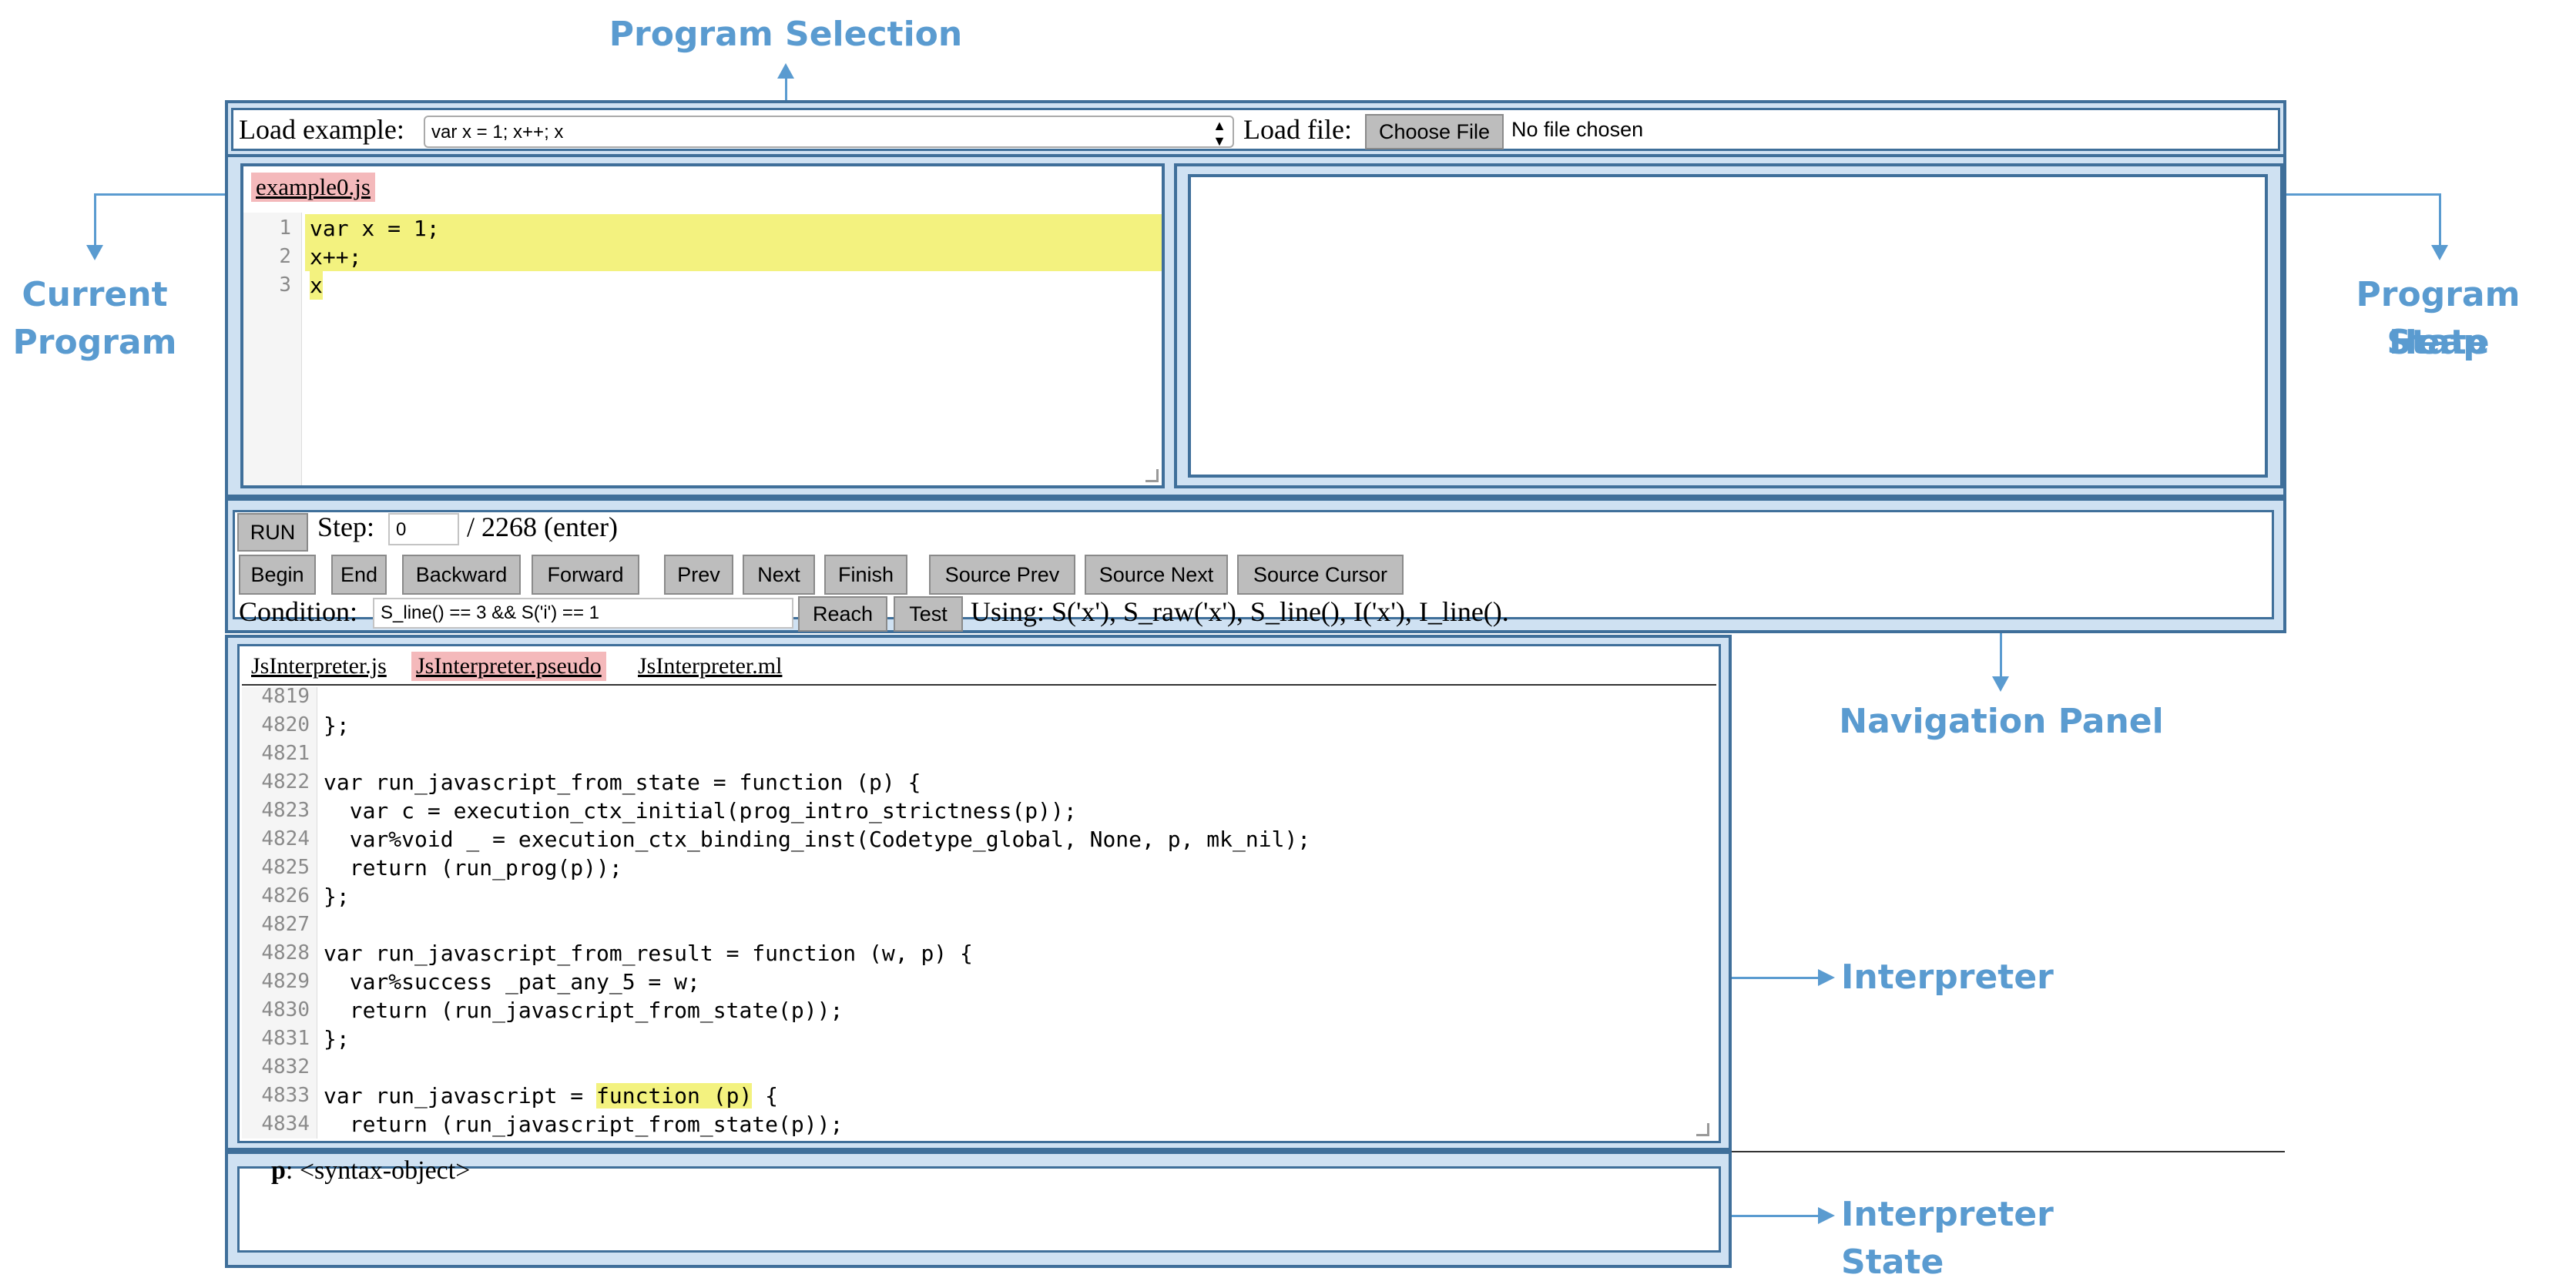 This screenshot has width=2576, height=1288. What do you see at coordinates (974, 1067) in the screenshot?
I see `interpreter-line: 4832` at bounding box center [974, 1067].